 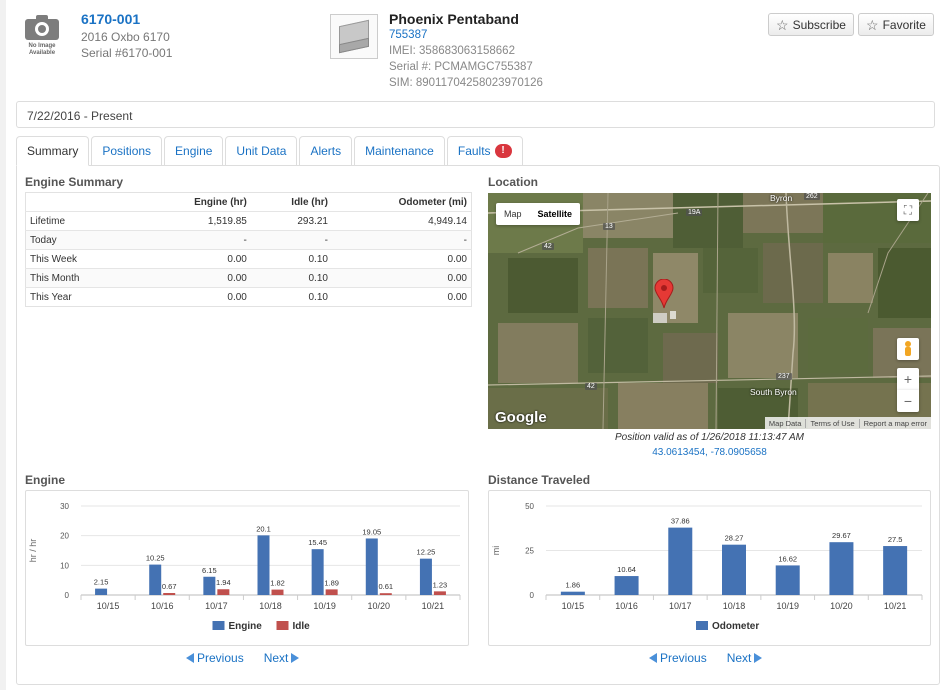 What do you see at coordinates (64, 506) in the screenshot?
I see `y-tick-label: 30` at bounding box center [64, 506].